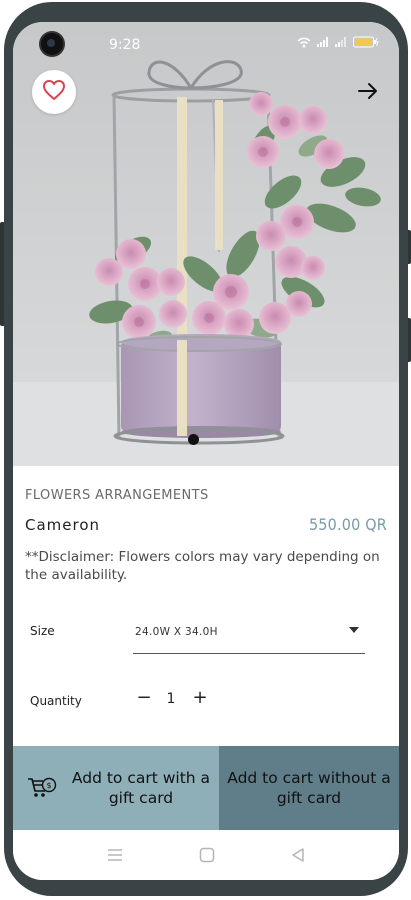 This screenshot has width=411, height=900. I want to click on recents-icon, so click(115, 857).